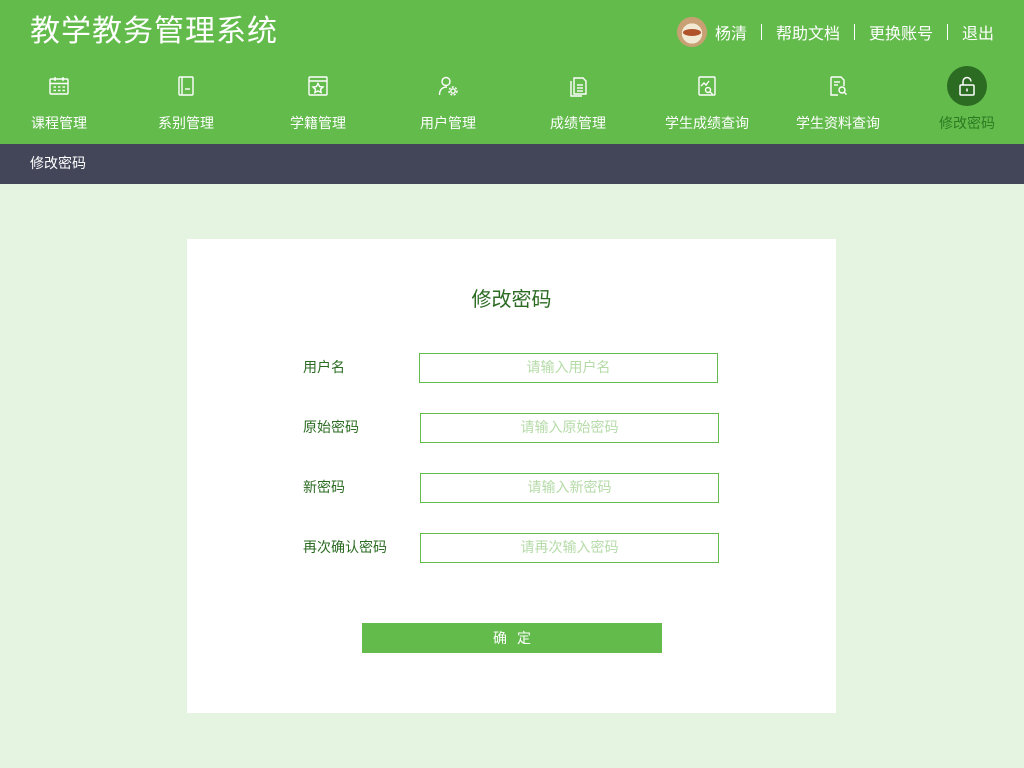 This screenshot has width=1024, height=768. I want to click on username-label: 用户名, so click(324, 368).